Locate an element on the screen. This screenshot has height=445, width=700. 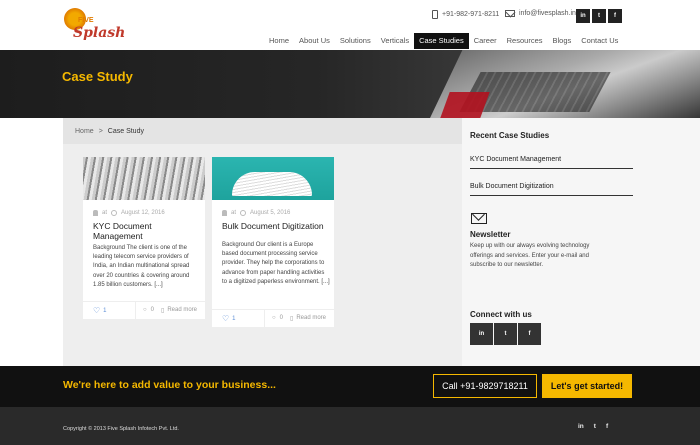
recent-link-bulk: Bulk Document Digitization is located at coordinates (551, 189).